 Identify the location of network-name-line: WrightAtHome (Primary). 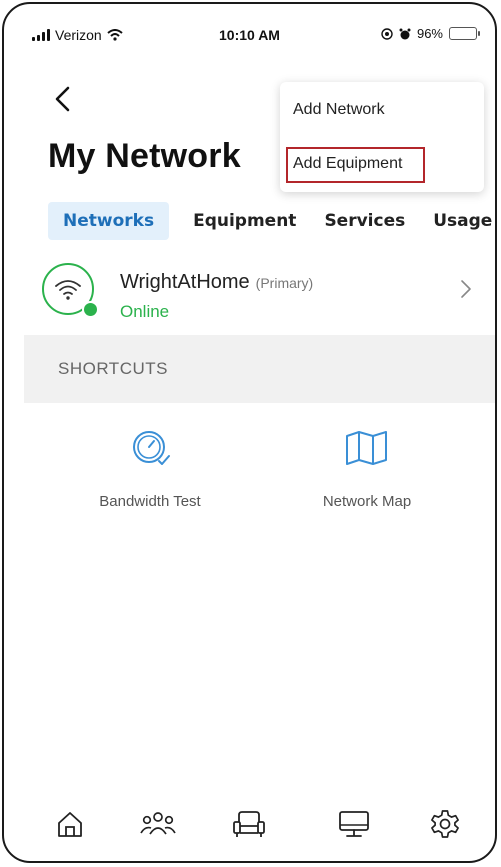
(216, 282).